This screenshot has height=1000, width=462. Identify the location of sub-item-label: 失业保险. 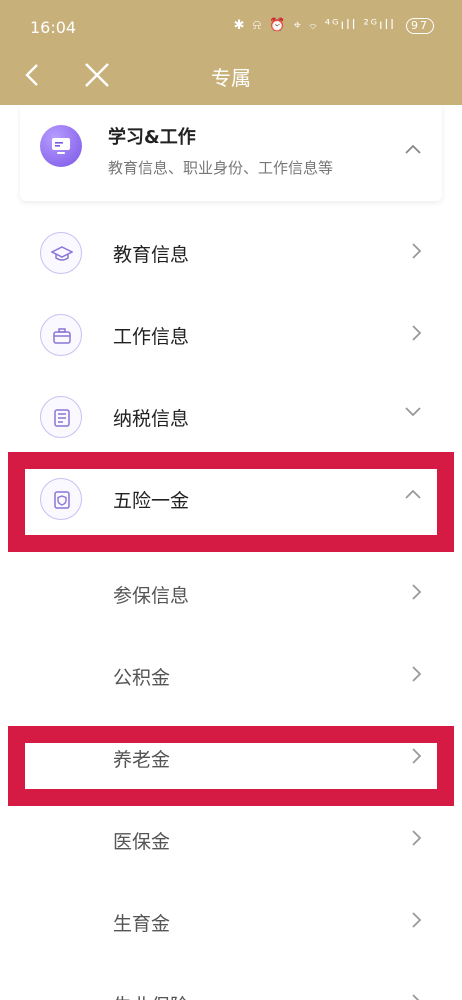
(151, 995).